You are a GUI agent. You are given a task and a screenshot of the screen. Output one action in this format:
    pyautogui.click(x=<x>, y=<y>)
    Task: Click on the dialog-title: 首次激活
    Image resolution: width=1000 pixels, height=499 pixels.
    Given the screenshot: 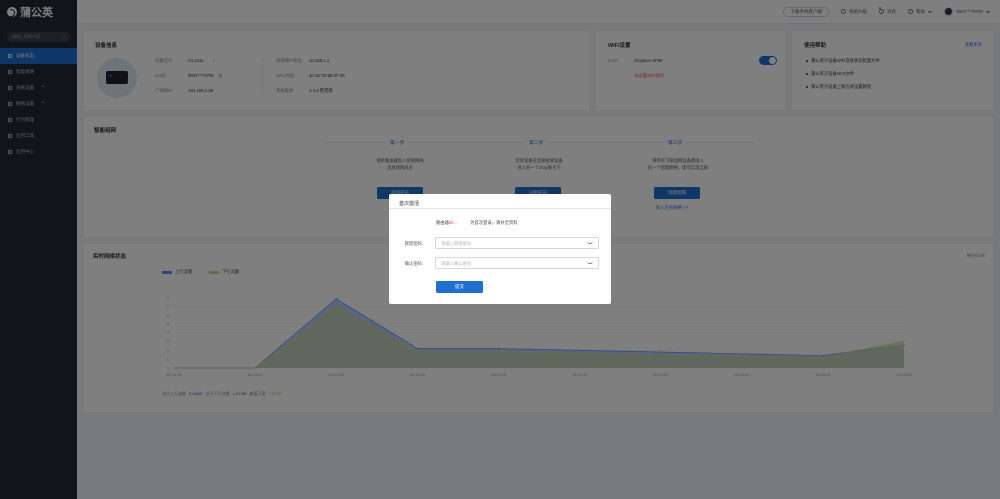 What is the action you would take?
    pyautogui.click(x=409, y=204)
    